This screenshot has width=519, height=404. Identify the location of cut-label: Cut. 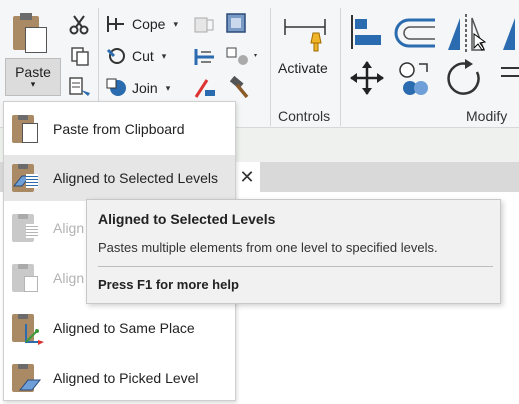
(143, 56).